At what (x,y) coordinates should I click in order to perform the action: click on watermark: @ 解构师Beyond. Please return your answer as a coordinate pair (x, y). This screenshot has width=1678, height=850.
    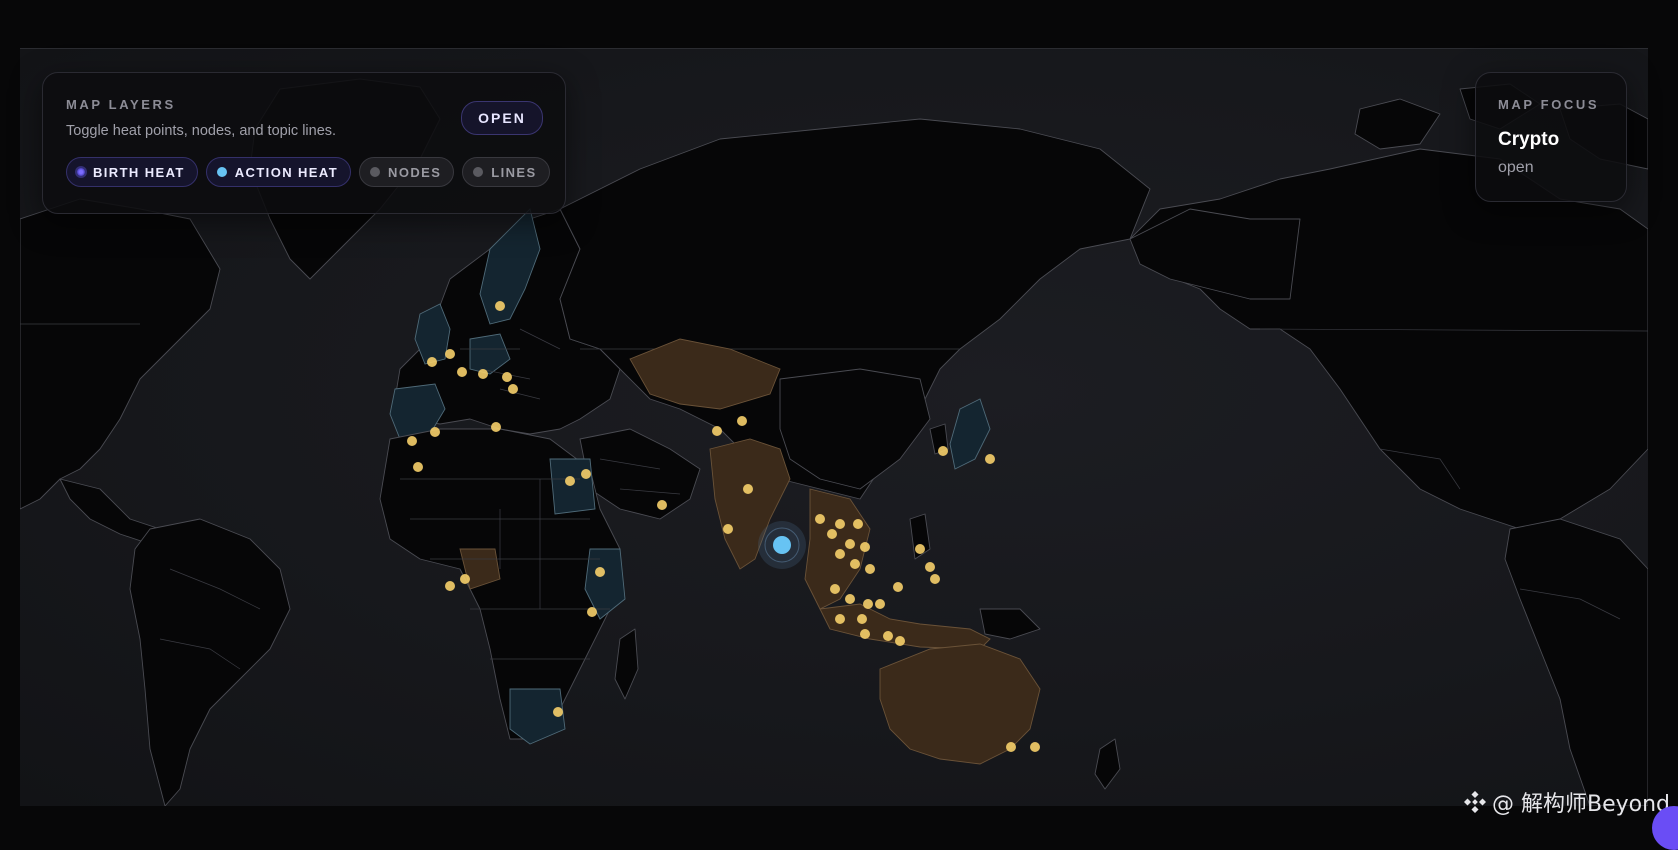
    Looking at the image, I should click on (1566, 802).